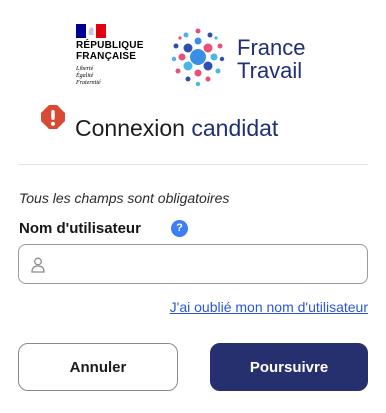 The height and width of the screenshot is (413, 386). Describe the element at coordinates (133, 128) in the screenshot. I see `page-title-text: Connexion` at that location.